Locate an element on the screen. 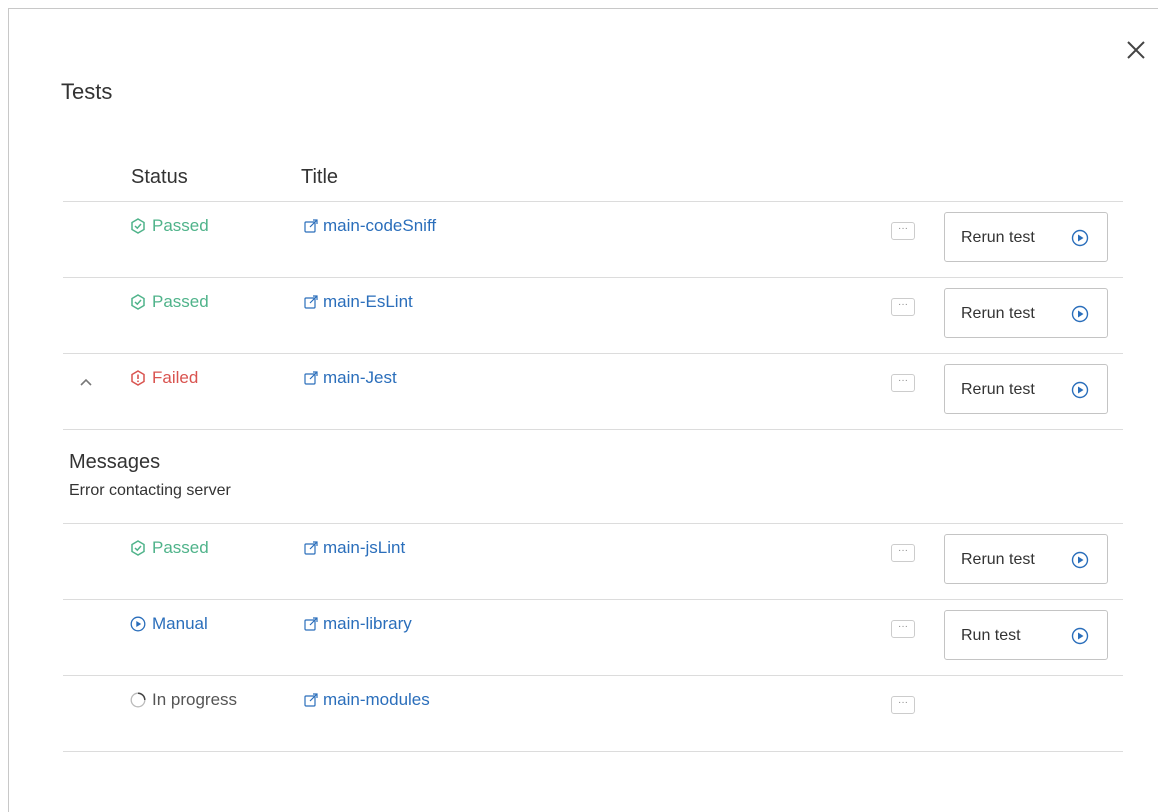 Image resolution: width=1158 pixels, height=812 pixels. test-title: main-modules is located at coordinates (376, 699).